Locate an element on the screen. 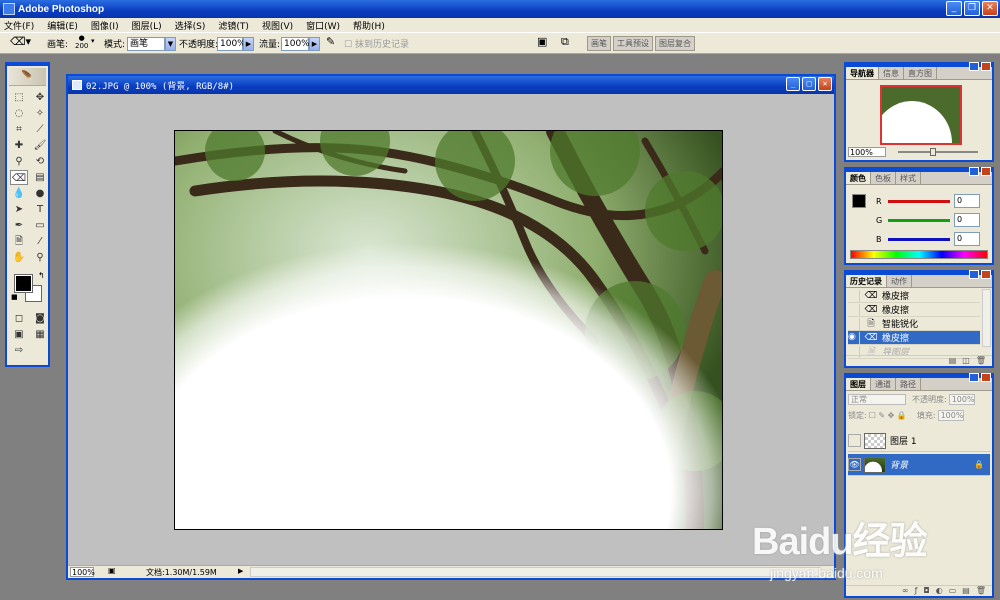 This screenshot has height=600, width=1000. navigator-zoom-field: 100% is located at coordinates (867, 152).